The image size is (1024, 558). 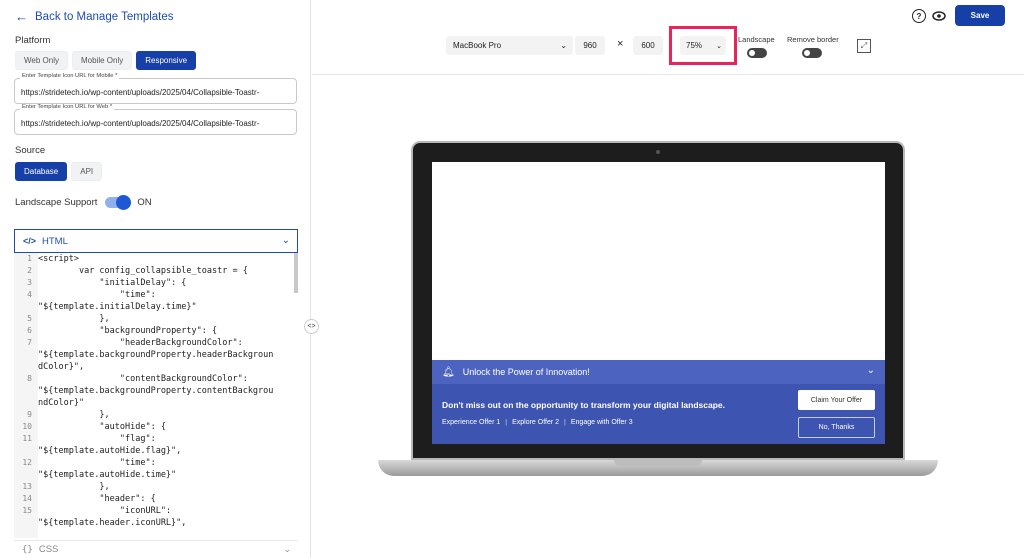 What do you see at coordinates (166, 60) in the screenshot?
I see `platform-responsive-button: Responsive` at bounding box center [166, 60].